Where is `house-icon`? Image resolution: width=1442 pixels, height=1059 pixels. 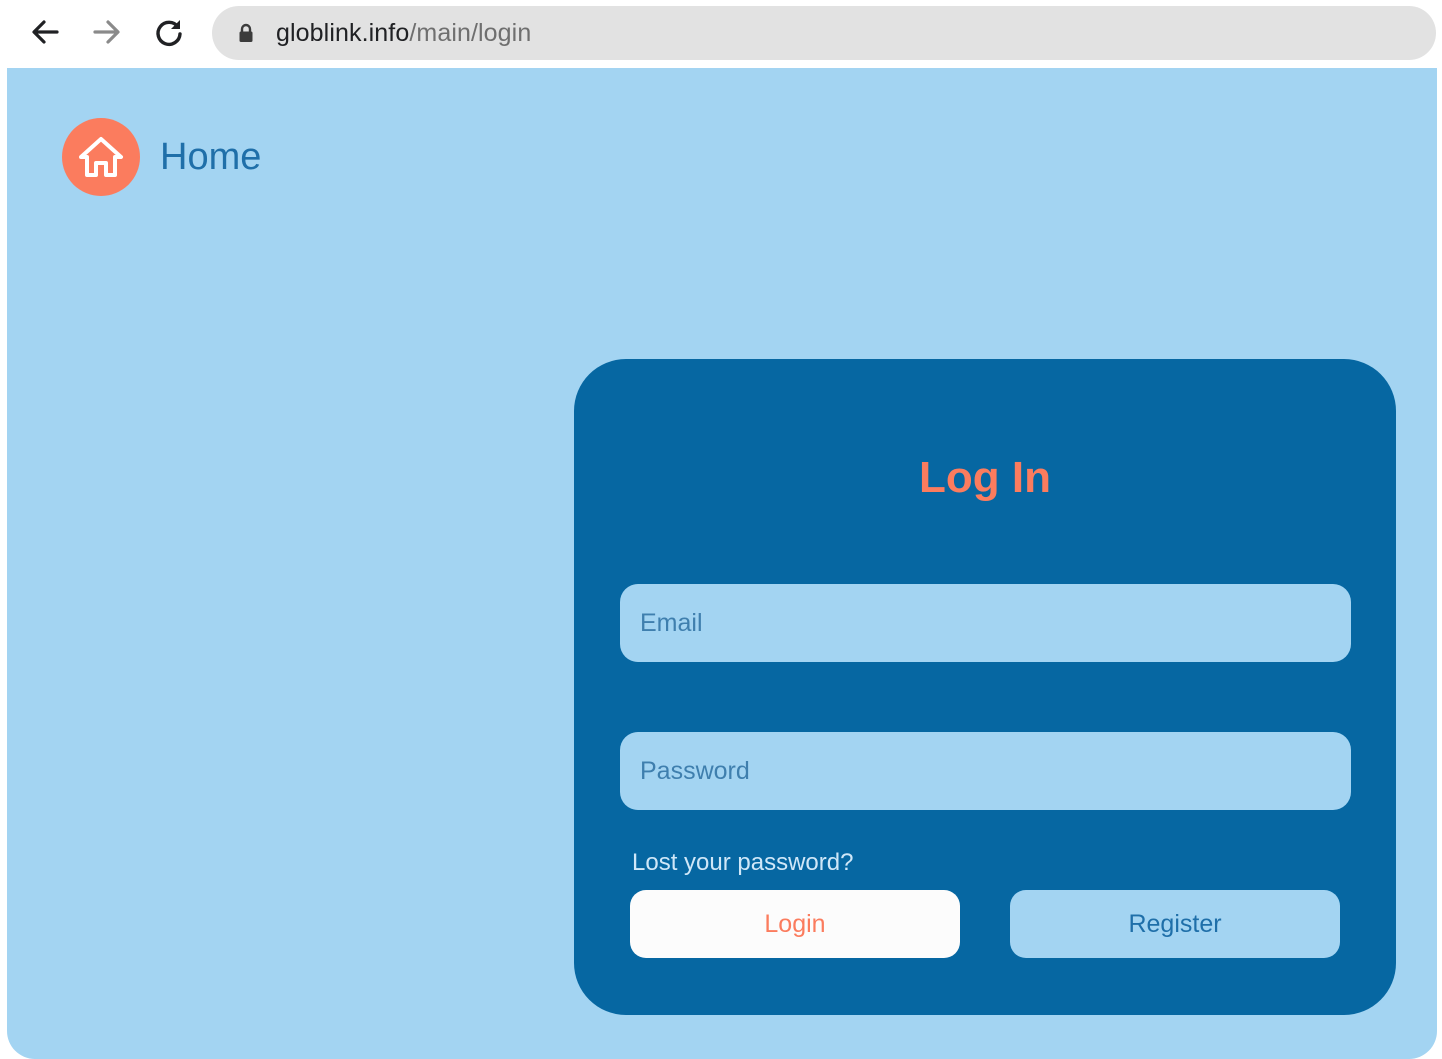
house-icon is located at coordinates (101, 157).